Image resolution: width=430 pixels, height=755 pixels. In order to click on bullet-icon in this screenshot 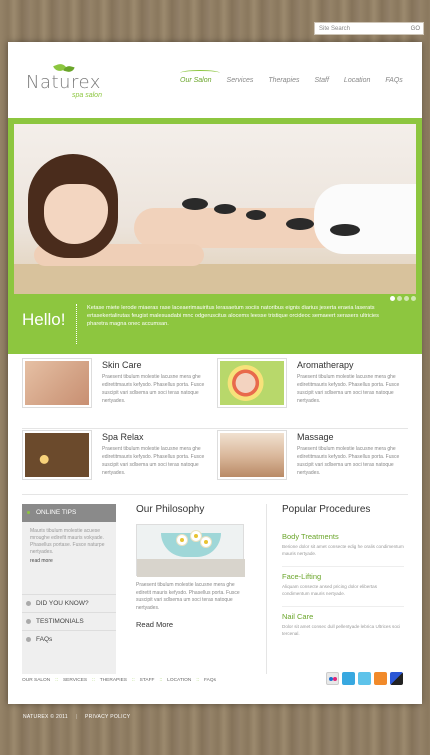, I will do `click(28, 512)`.